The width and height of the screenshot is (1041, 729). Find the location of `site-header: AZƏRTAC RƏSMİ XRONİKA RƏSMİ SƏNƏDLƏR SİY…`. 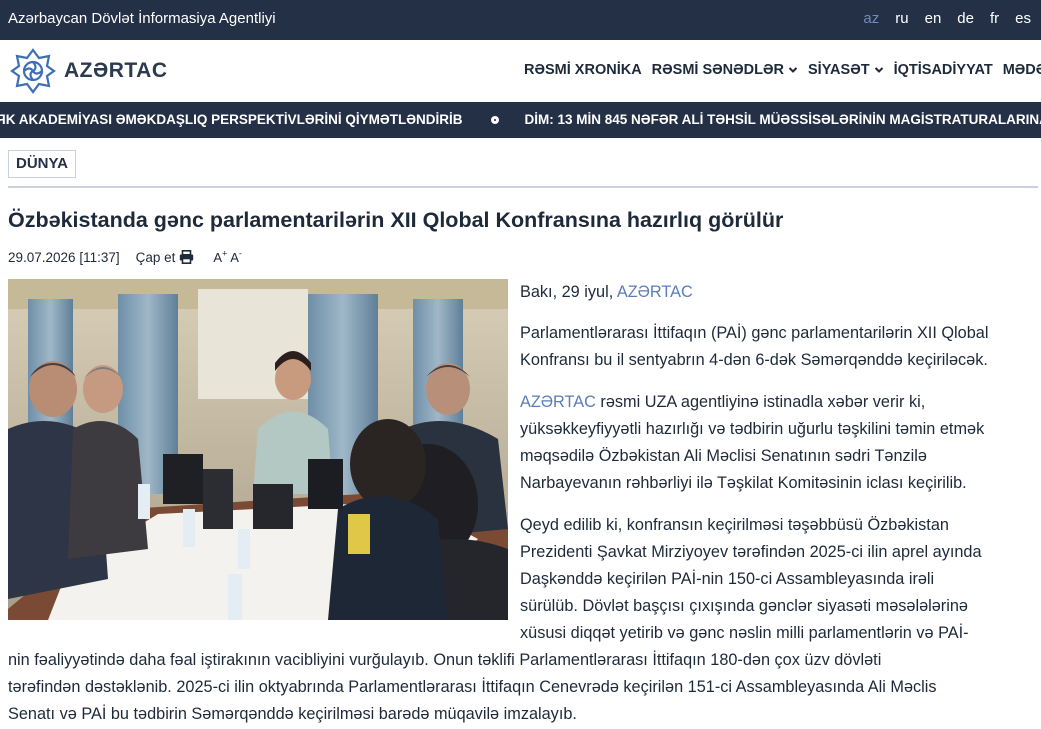

site-header: AZƏRTAC RƏSMİ XRONİKA RƏSMİ SƏNƏDLƏR SİY… is located at coordinates (520, 71).